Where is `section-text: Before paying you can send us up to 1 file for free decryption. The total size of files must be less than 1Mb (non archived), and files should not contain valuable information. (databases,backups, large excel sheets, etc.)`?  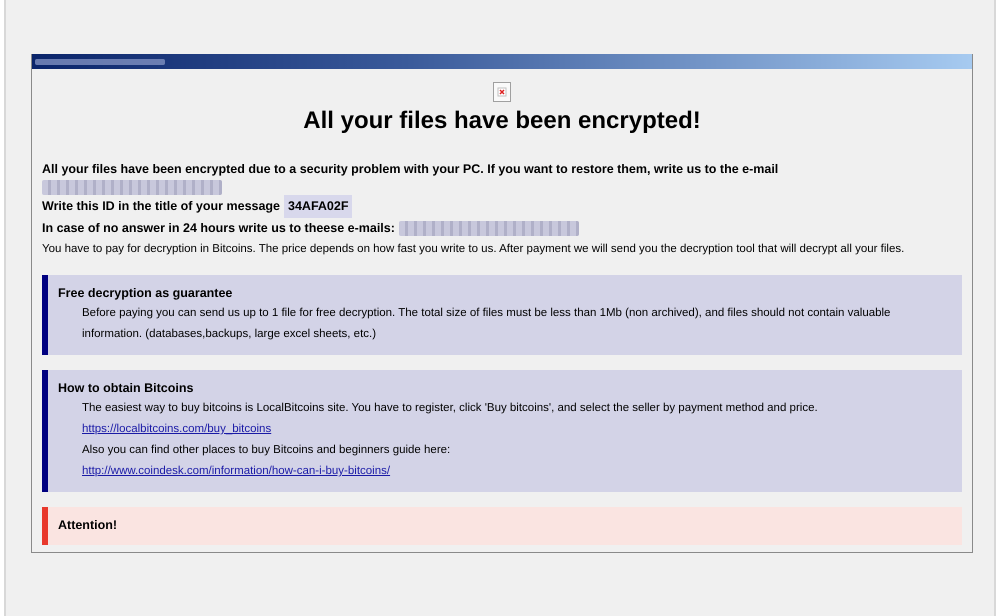 section-text: Before paying you can send us up to 1 file for free decryption. The total size of files must be less than 1Mb (non archived), and files should not contain valuable information. (databases,backups, large excel sheets, etc.) is located at coordinates (487, 324).